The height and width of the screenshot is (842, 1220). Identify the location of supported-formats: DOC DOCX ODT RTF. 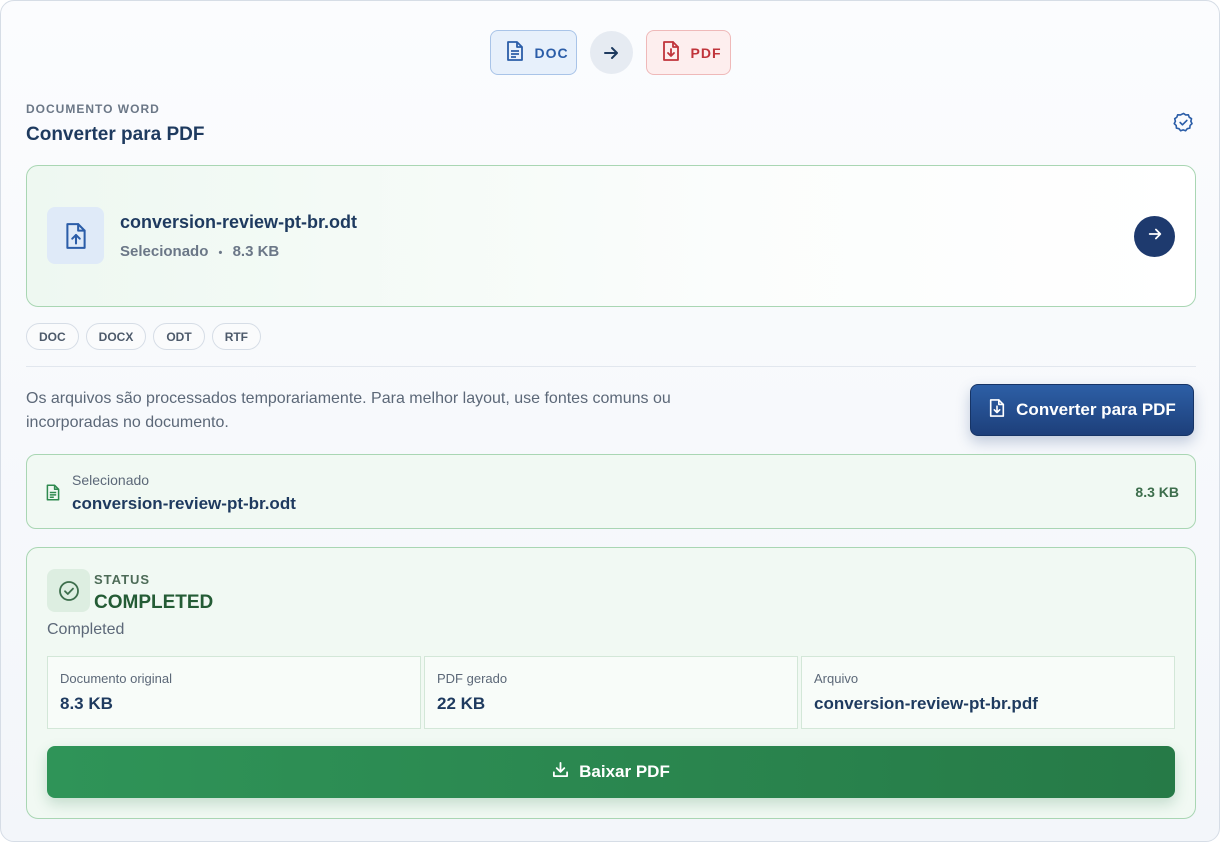
(144, 336).